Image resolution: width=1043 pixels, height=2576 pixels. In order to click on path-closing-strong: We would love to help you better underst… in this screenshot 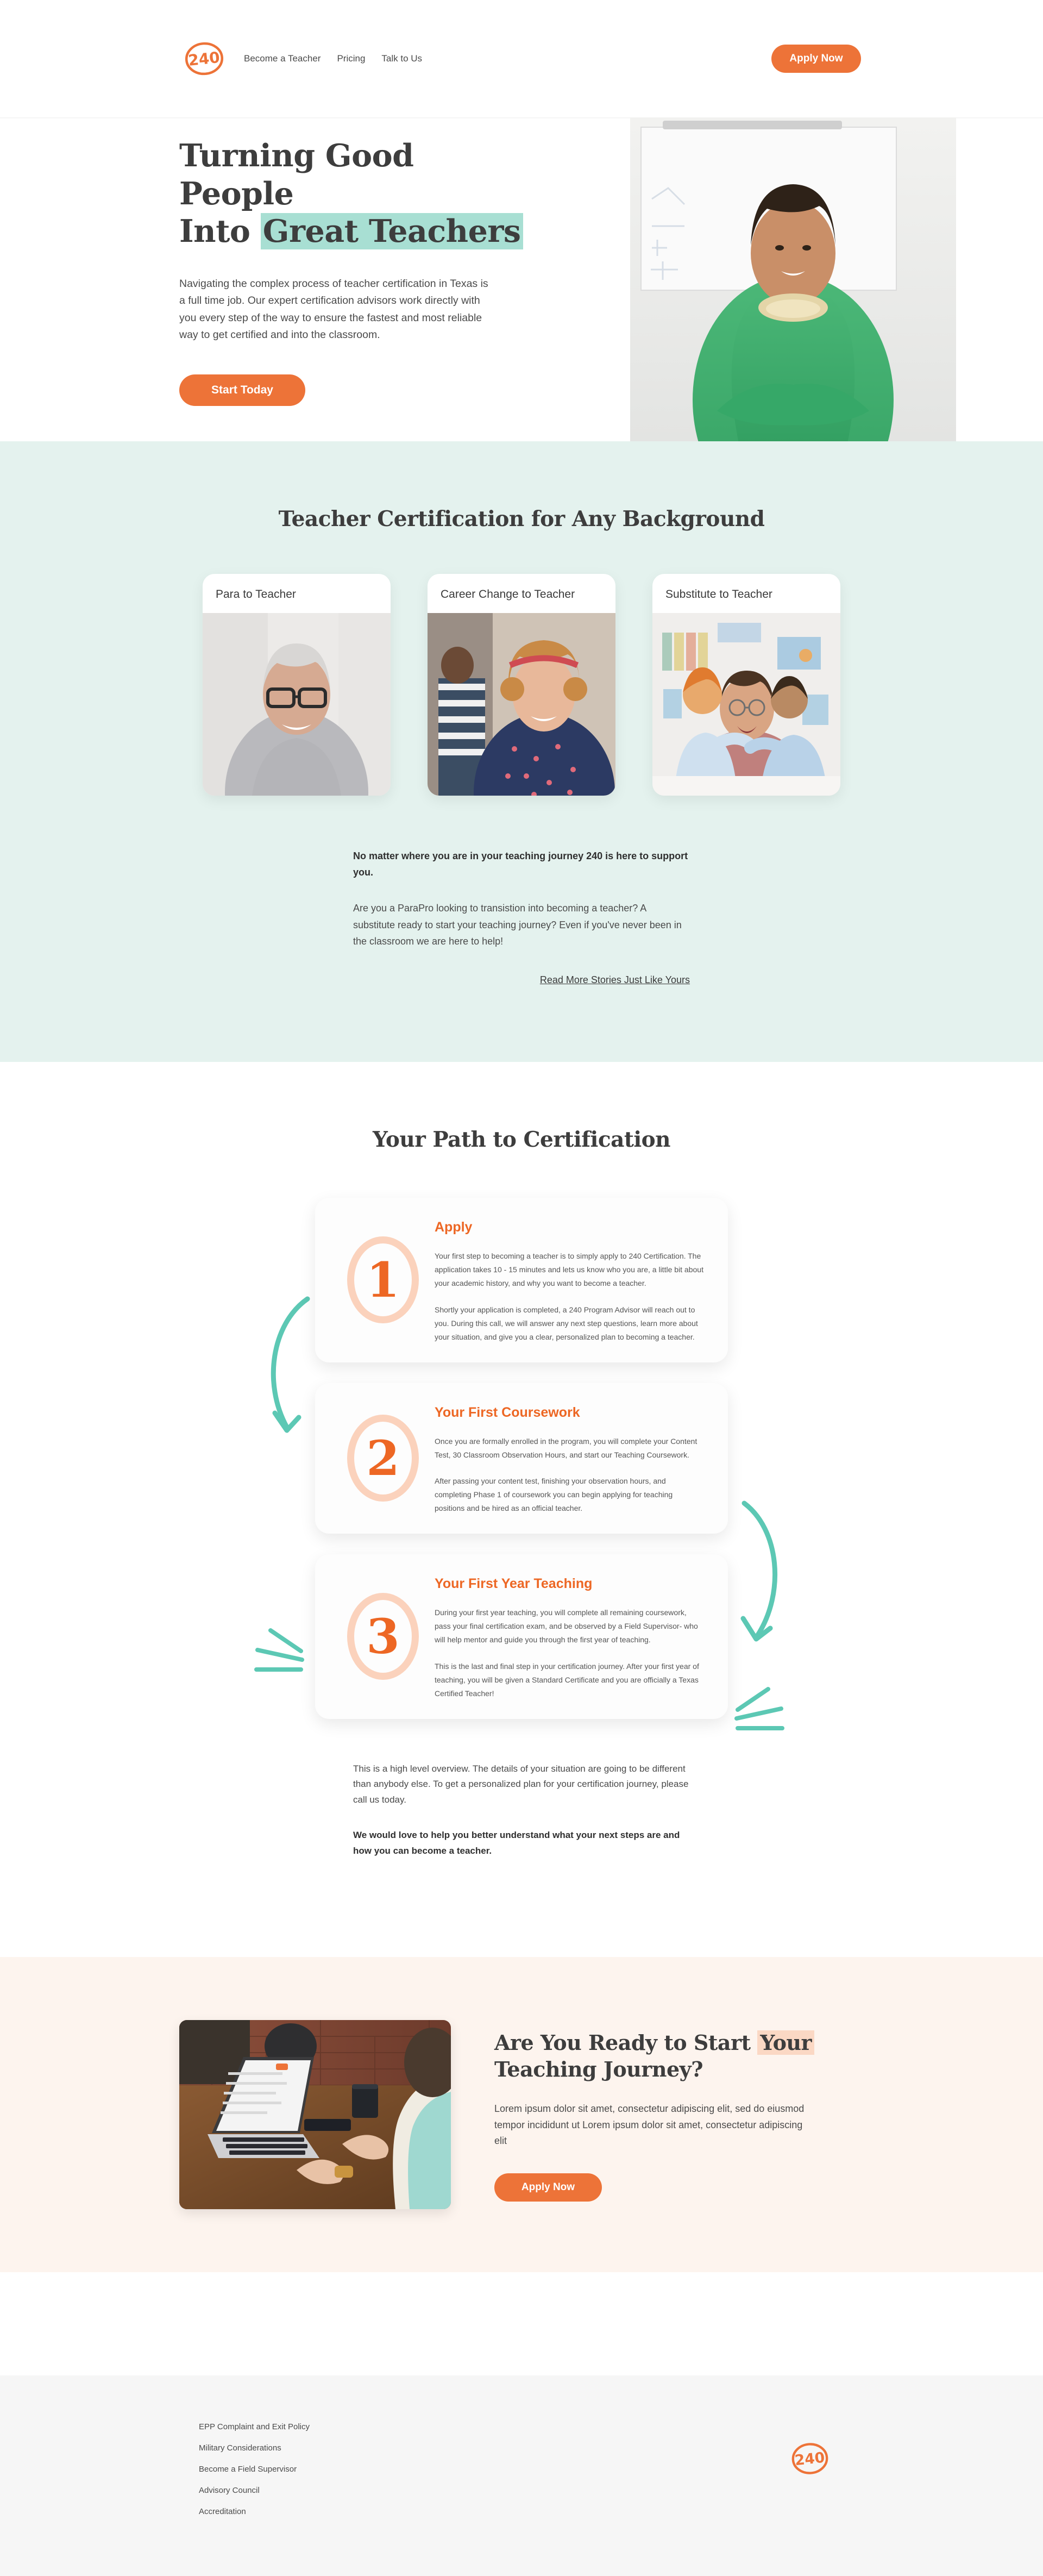, I will do `click(516, 1843)`.